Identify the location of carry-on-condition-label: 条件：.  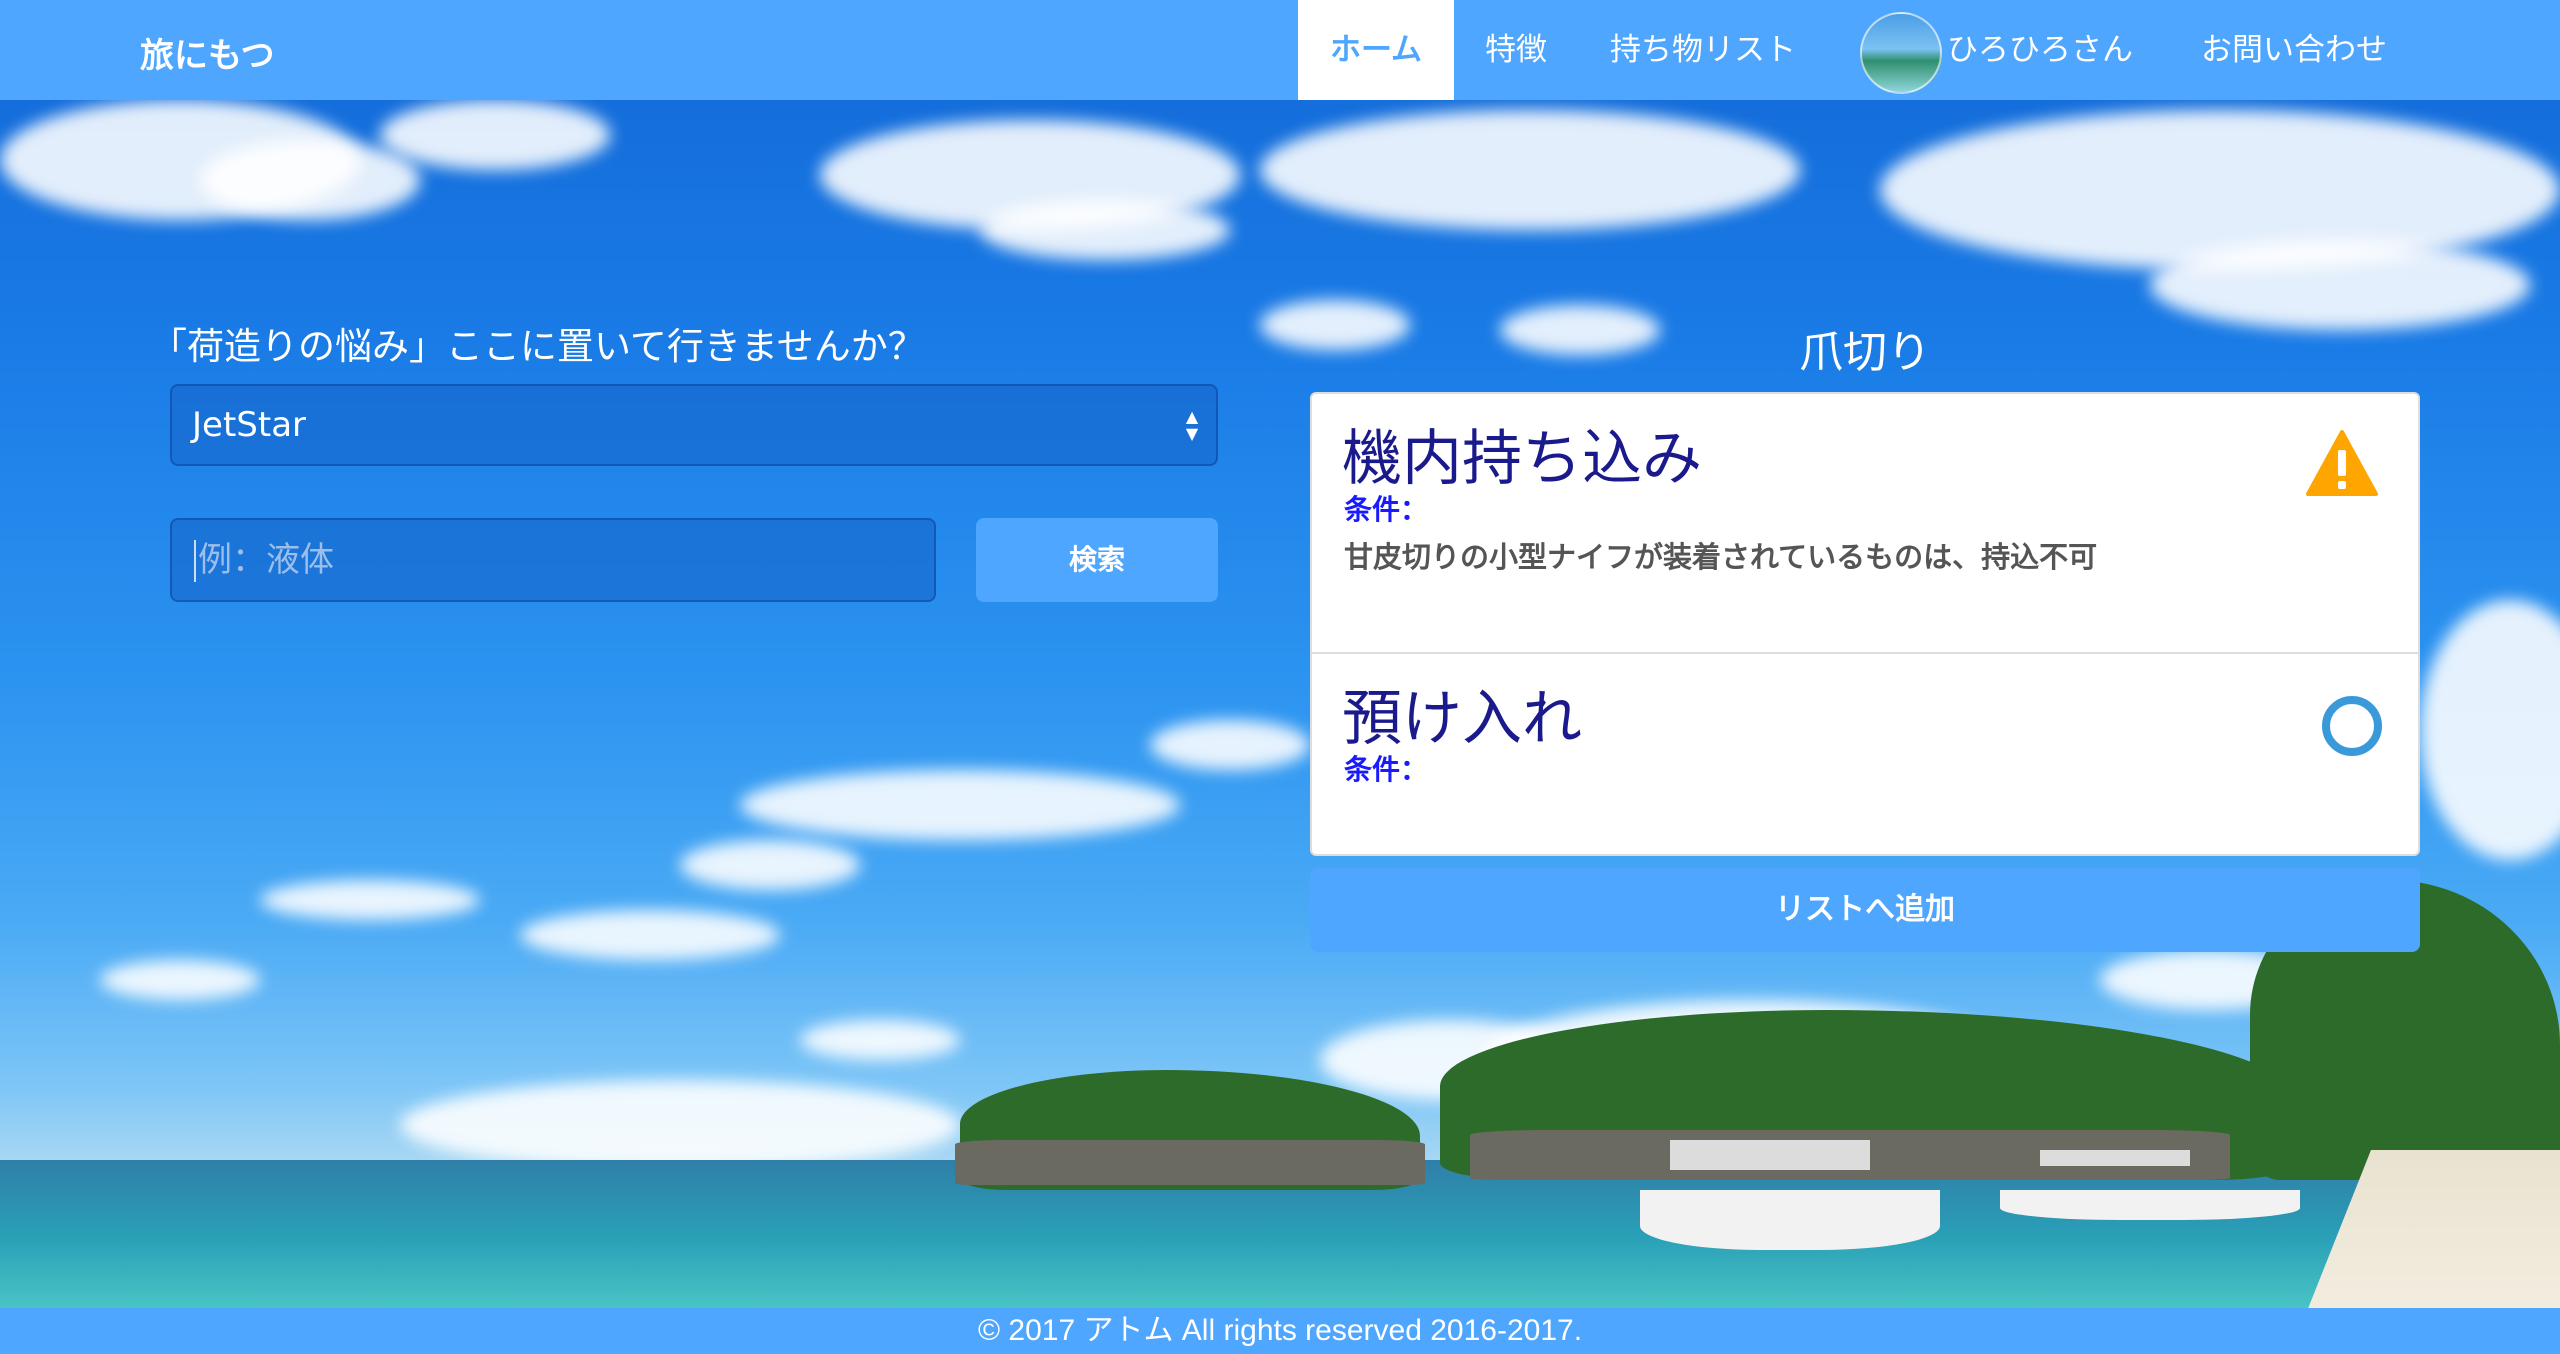
(1386, 509).